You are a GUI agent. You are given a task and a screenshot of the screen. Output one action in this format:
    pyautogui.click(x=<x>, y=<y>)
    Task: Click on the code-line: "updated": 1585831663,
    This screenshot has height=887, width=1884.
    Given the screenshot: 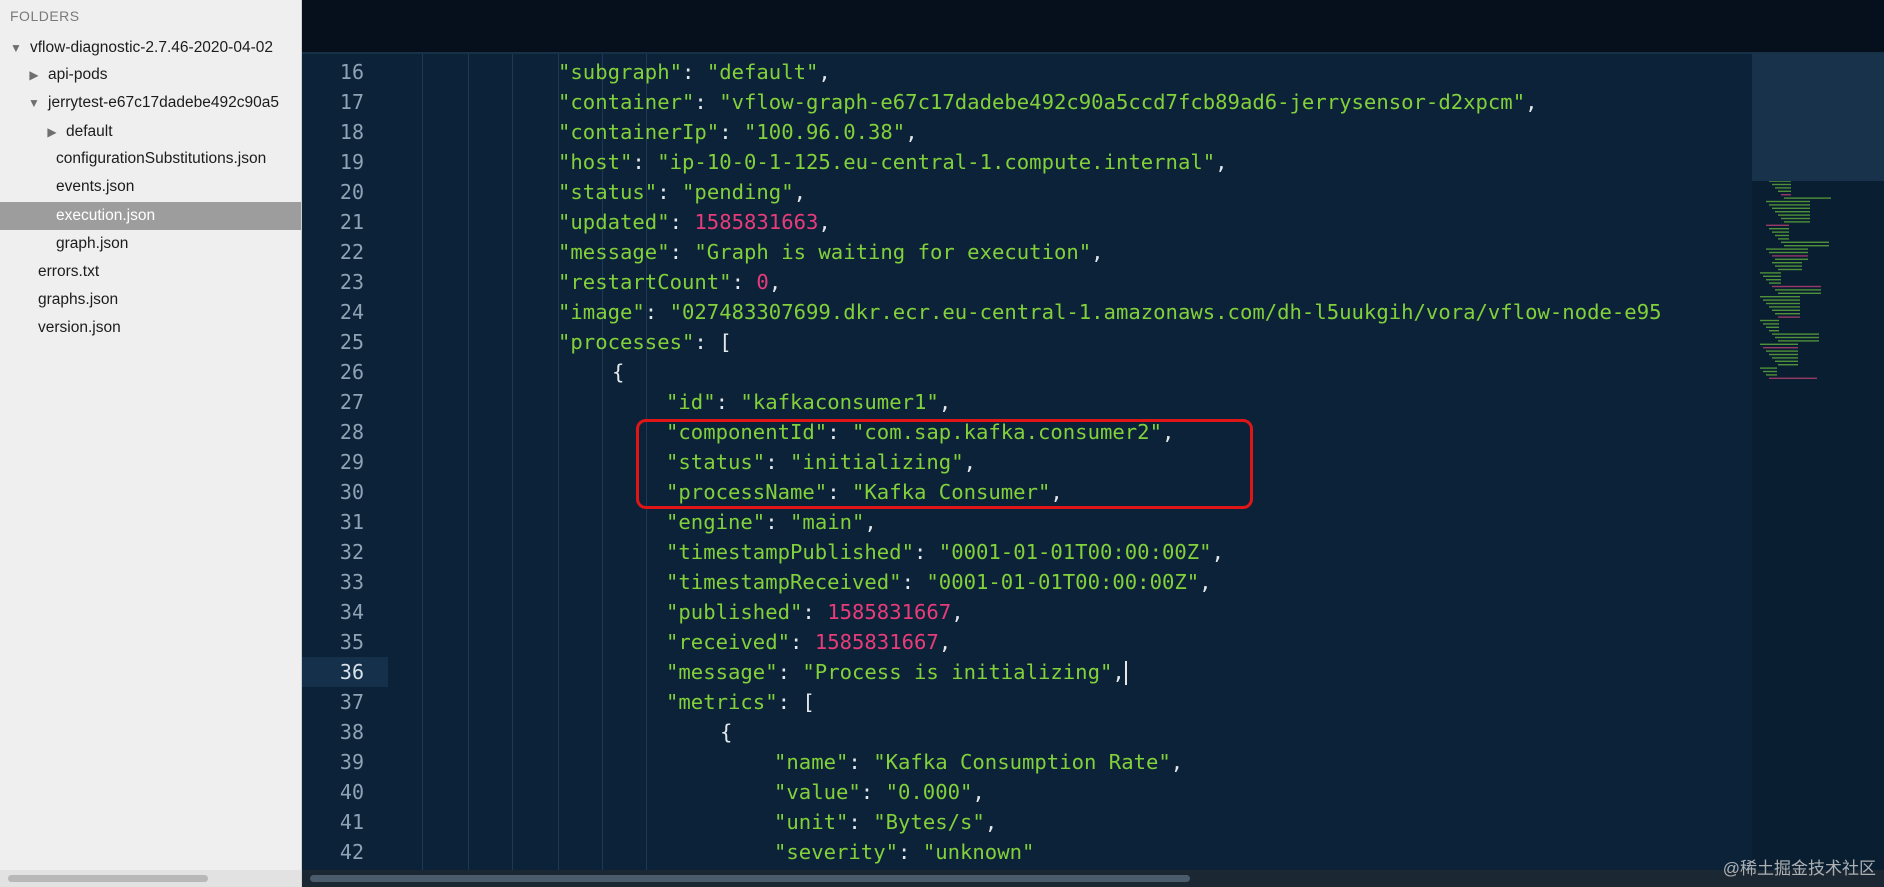 What is the action you would take?
    pyautogui.click(x=694, y=222)
    